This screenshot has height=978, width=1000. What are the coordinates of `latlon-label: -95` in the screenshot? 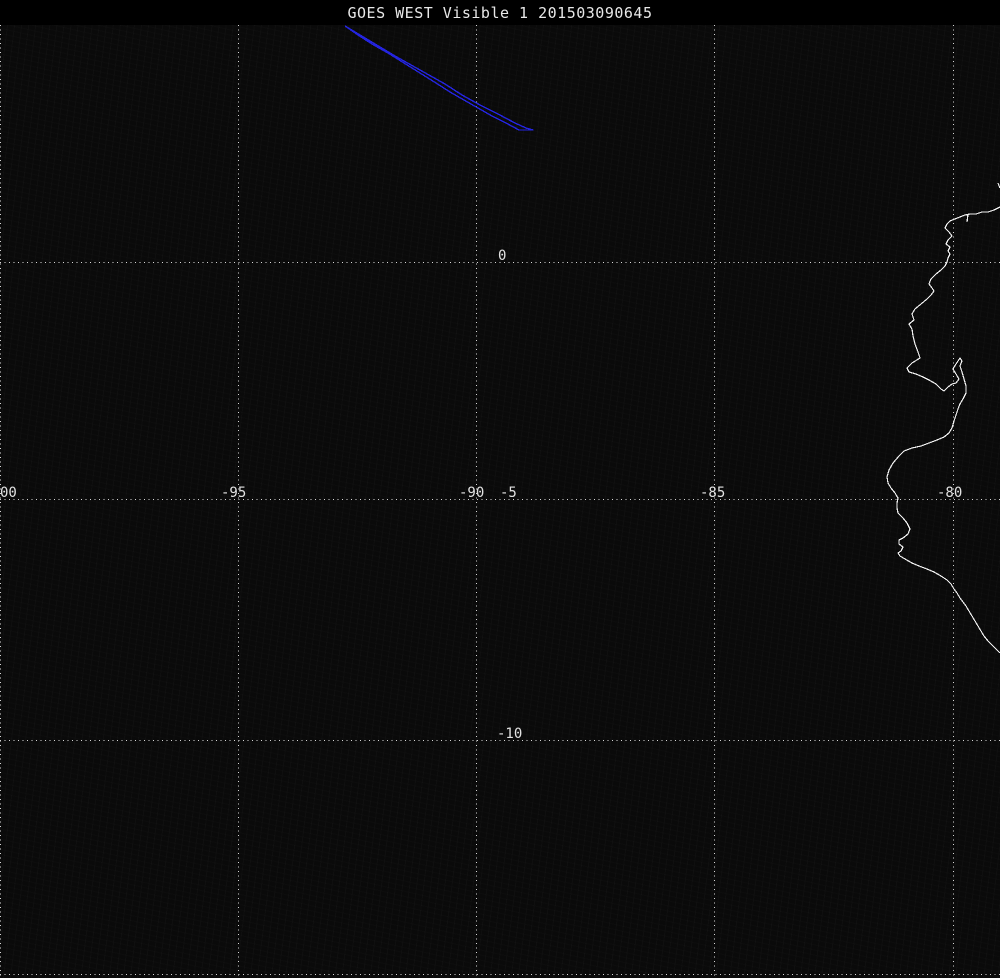 It's located at (234, 493).